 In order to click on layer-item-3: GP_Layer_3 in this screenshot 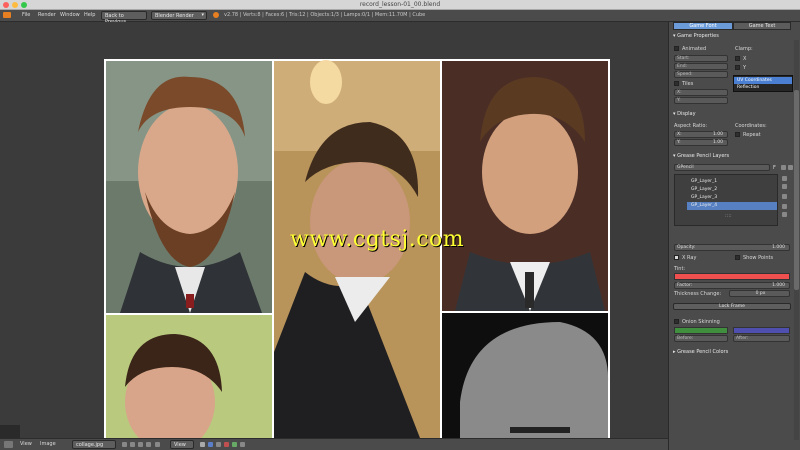, I will do `click(732, 198)`.